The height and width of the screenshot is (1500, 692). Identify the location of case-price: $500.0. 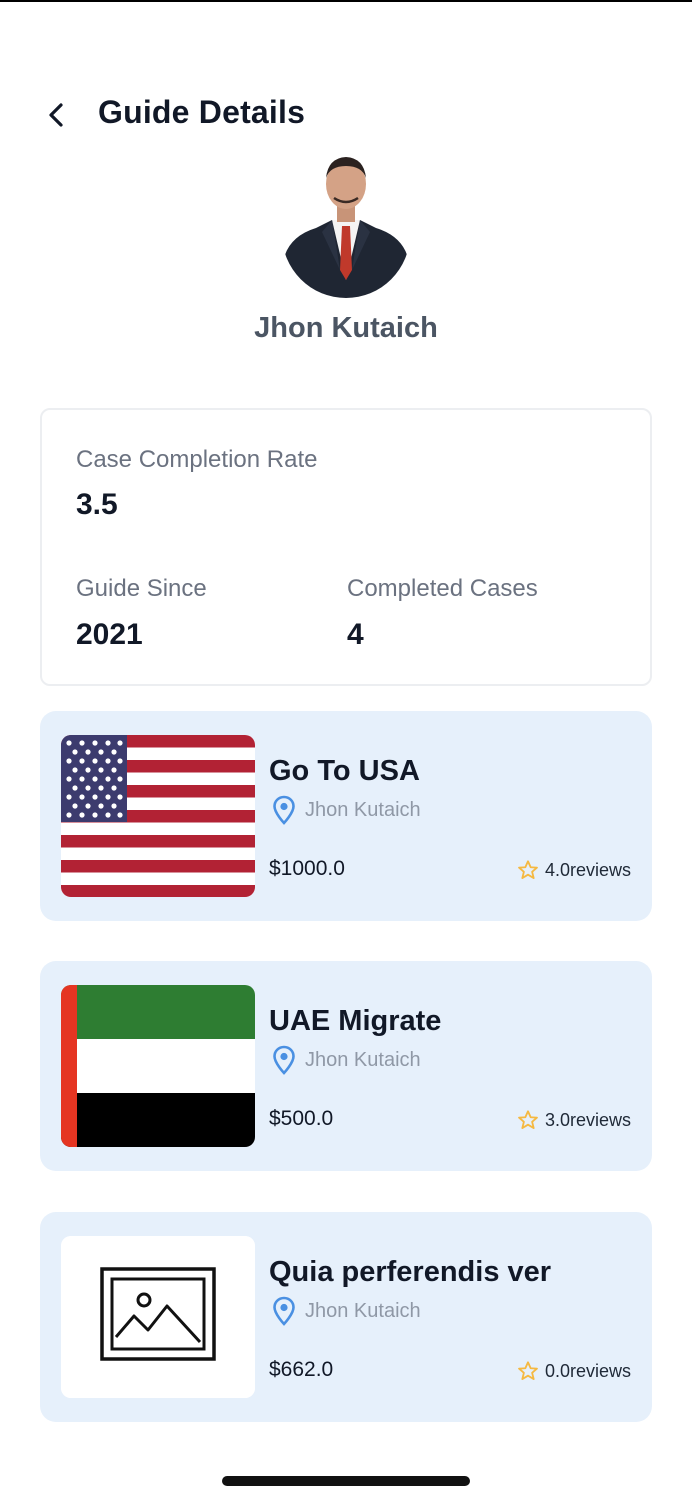
(301, 1118).